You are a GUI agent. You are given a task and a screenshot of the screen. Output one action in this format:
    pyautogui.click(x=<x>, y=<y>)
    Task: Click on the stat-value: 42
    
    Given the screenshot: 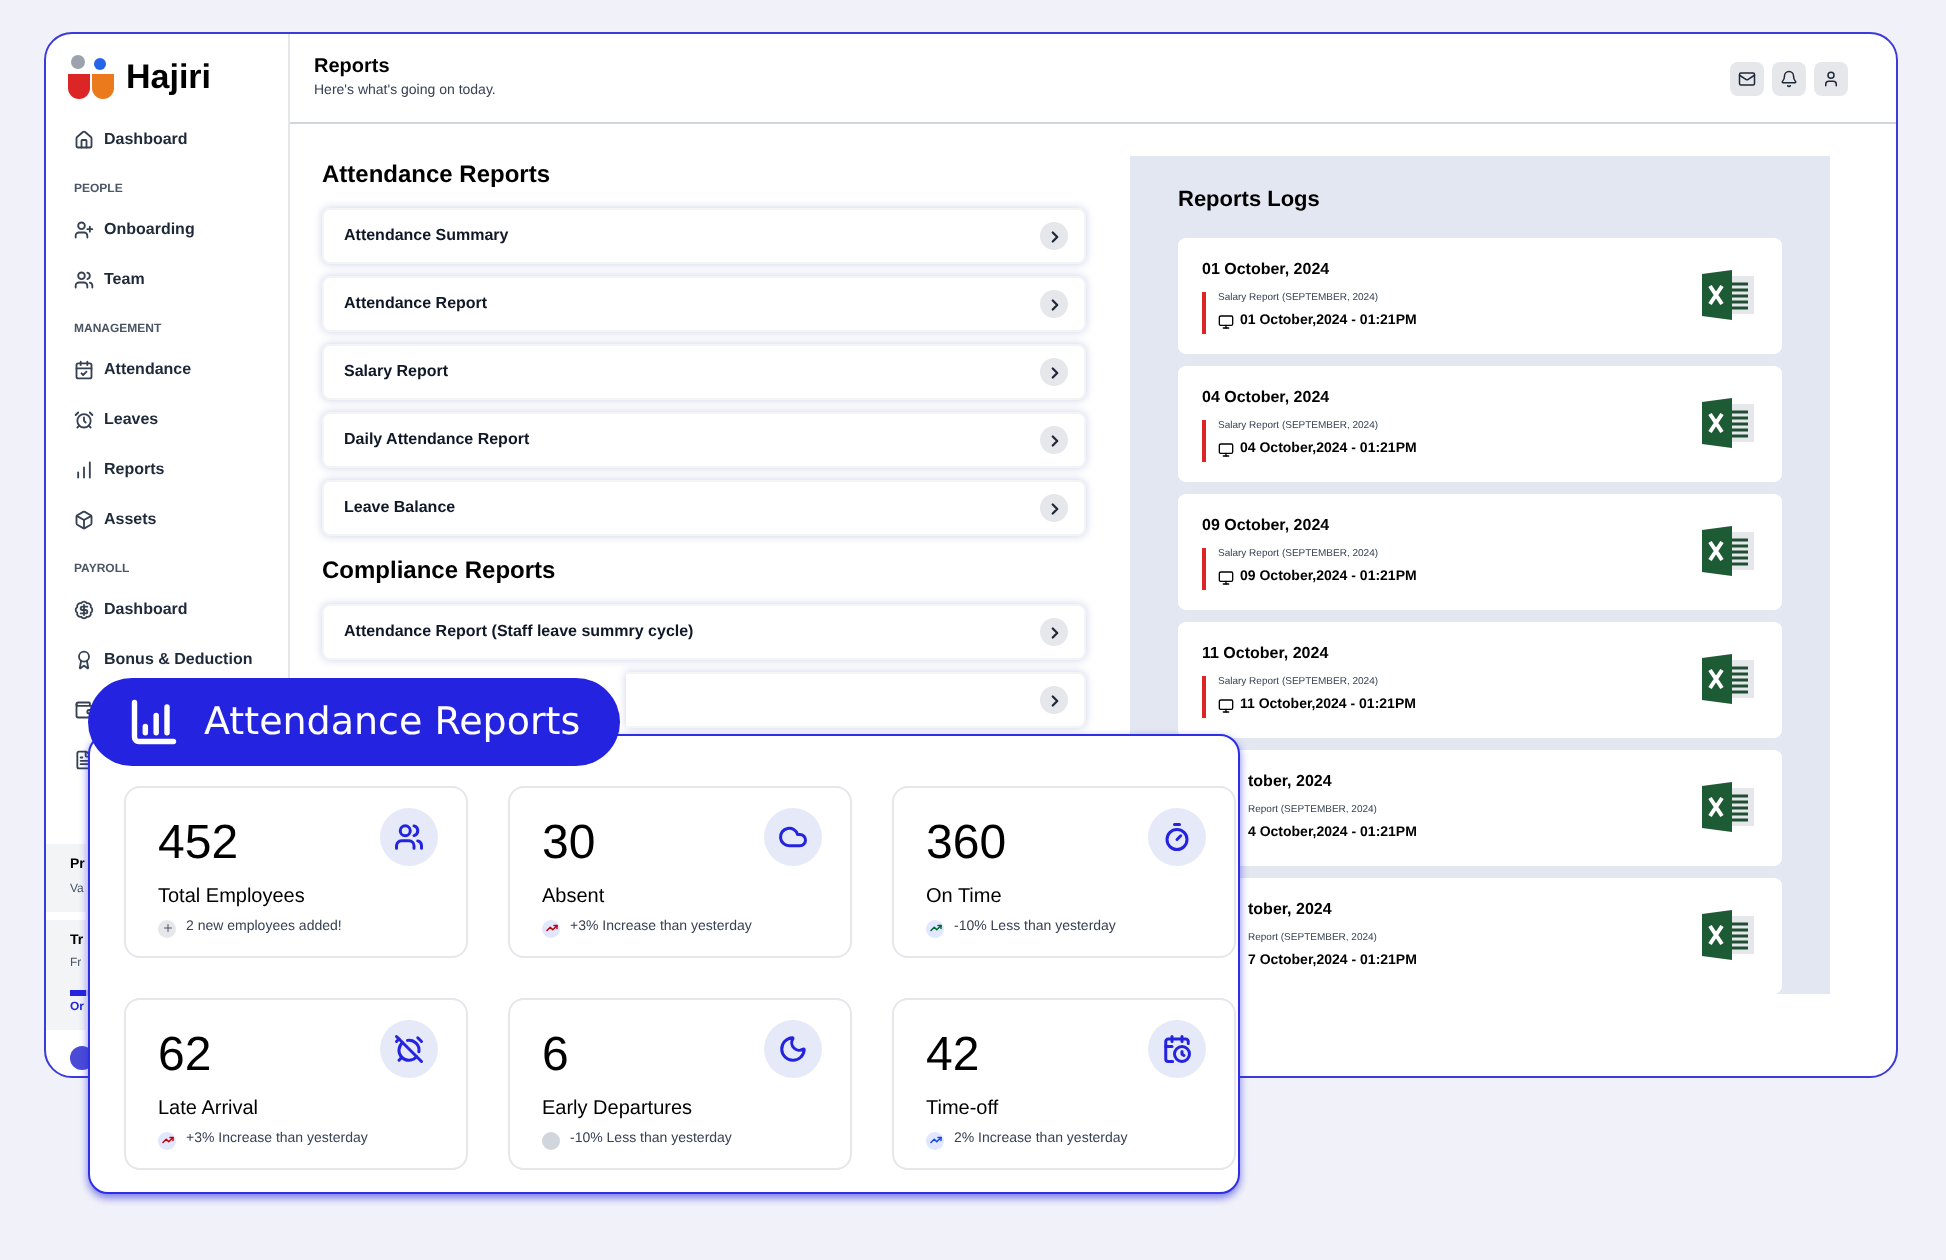 What is the action you would take?
    pyautogui.click(x=953, y=1056)
    